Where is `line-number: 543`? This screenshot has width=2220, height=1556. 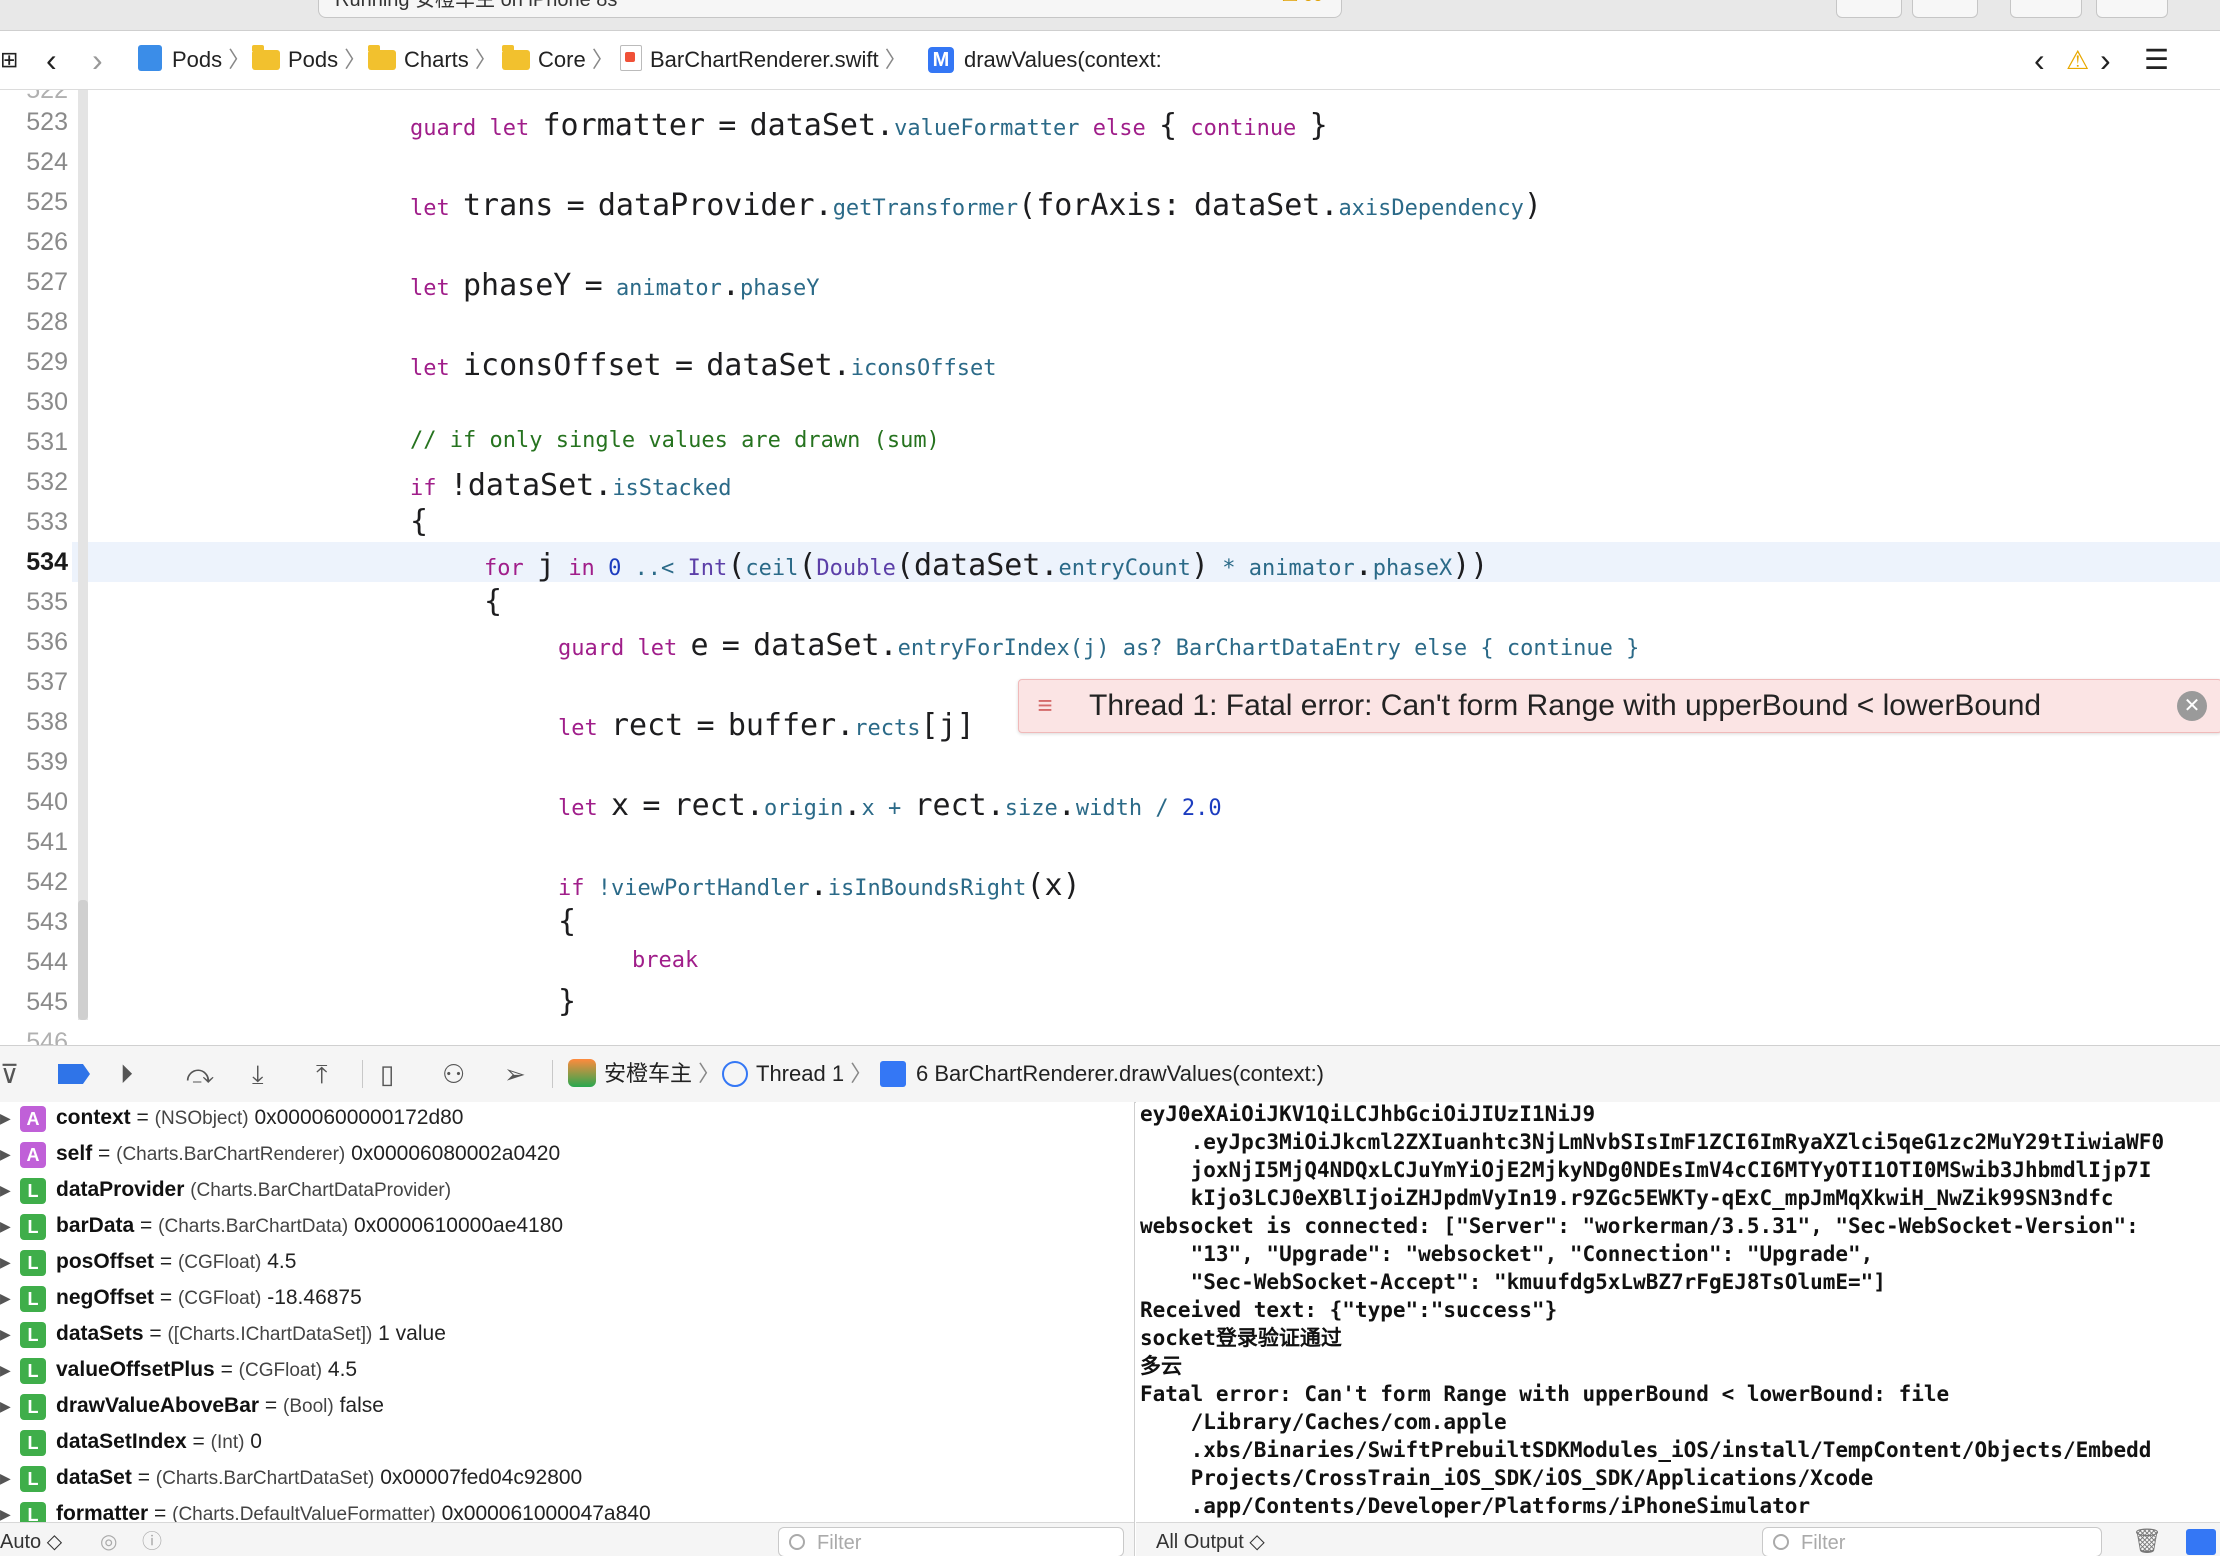 line-number: 543 is located at coordinates (47, 922).